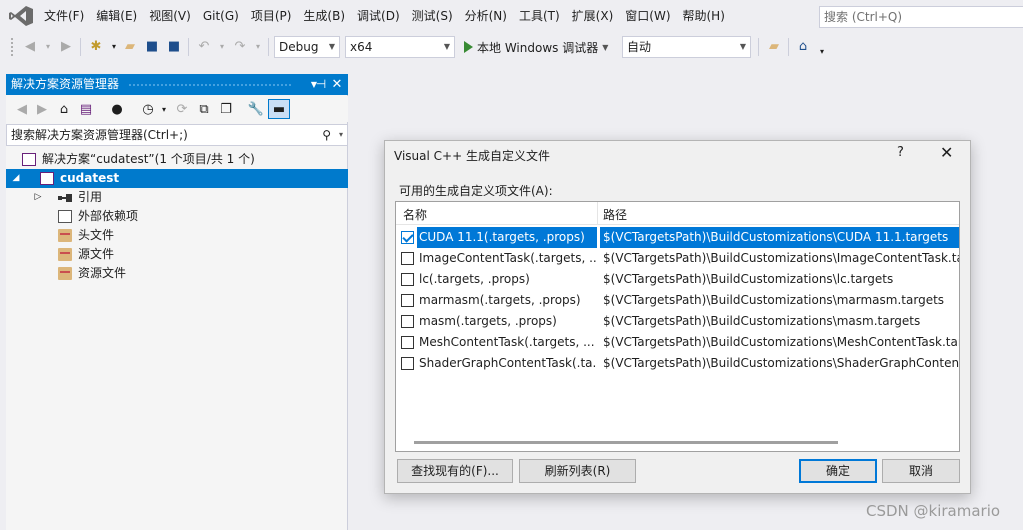 The height and width of the screenshot is (530, 1023). Describe the element at coordinates (130, 46) in the screenshot. I see `open-folder-icon: ▰` at that location.